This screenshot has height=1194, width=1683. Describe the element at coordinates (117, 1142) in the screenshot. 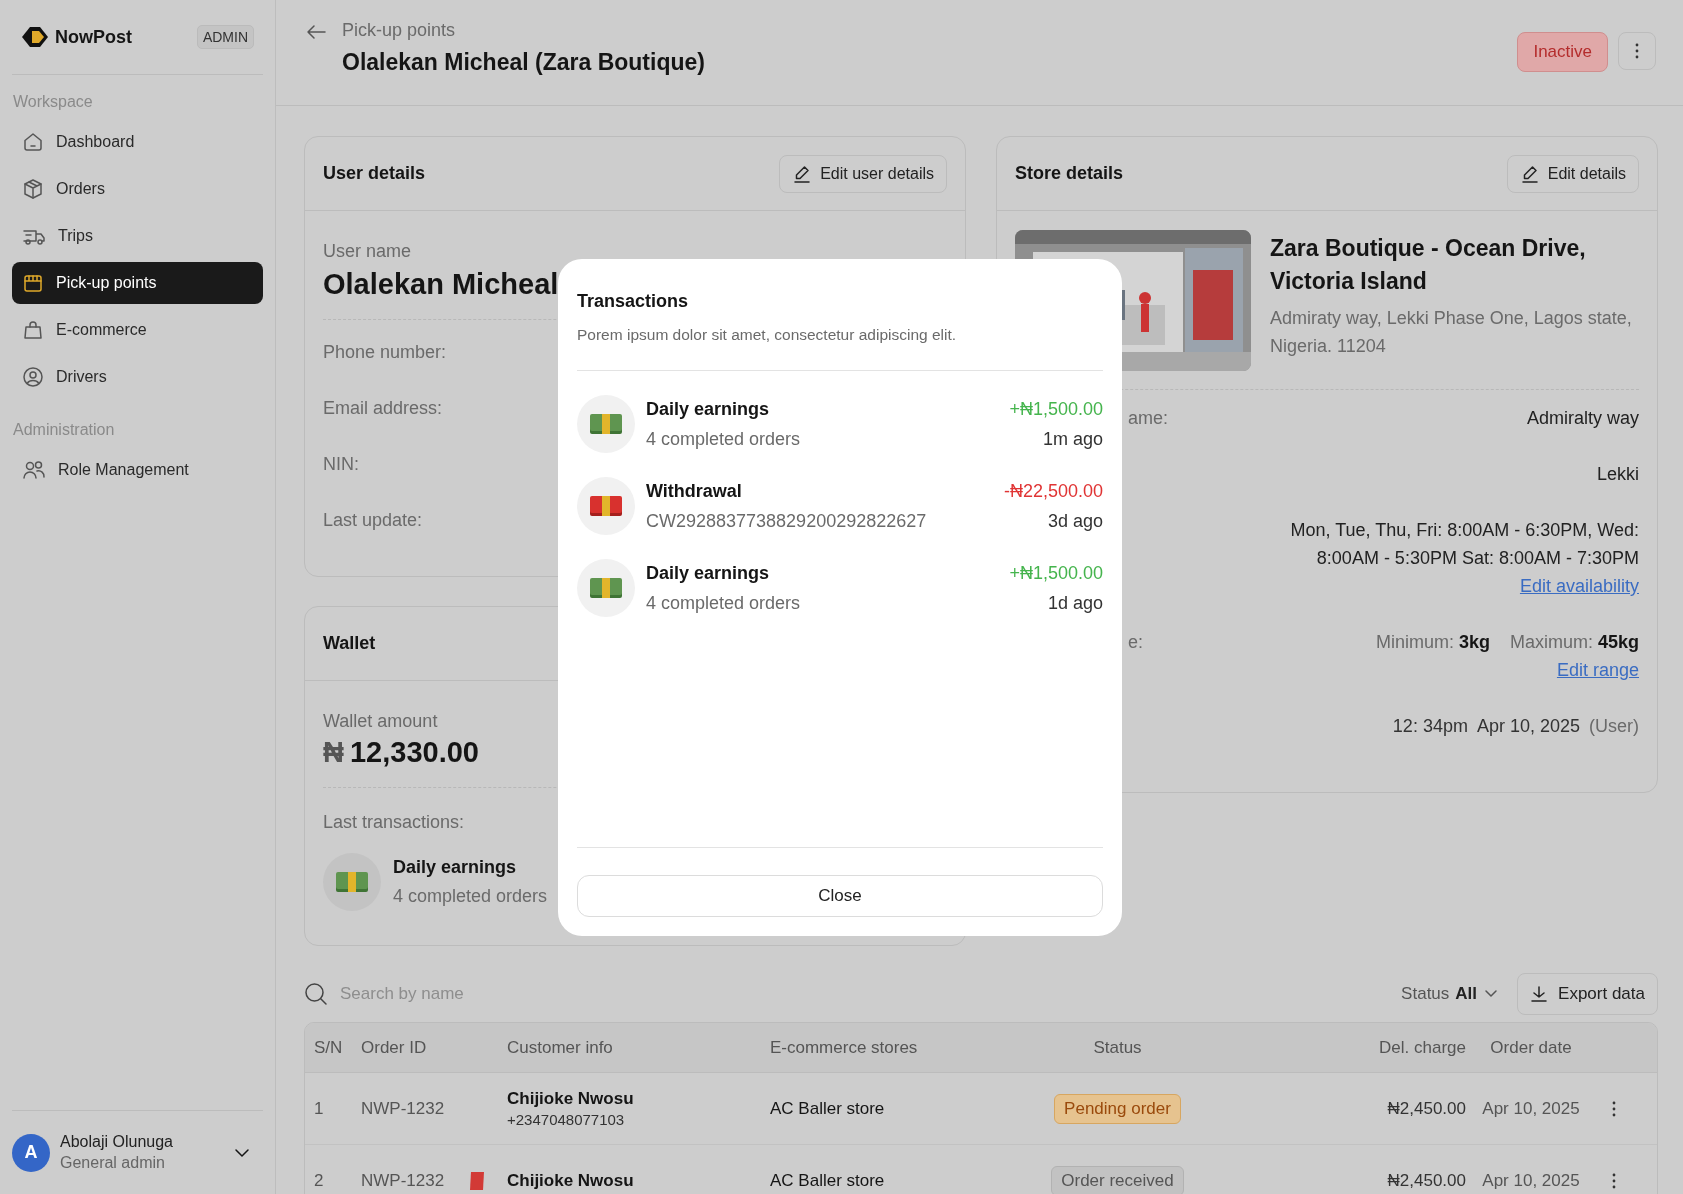

I see `user-name: Abolaji Olunuga` at that location.